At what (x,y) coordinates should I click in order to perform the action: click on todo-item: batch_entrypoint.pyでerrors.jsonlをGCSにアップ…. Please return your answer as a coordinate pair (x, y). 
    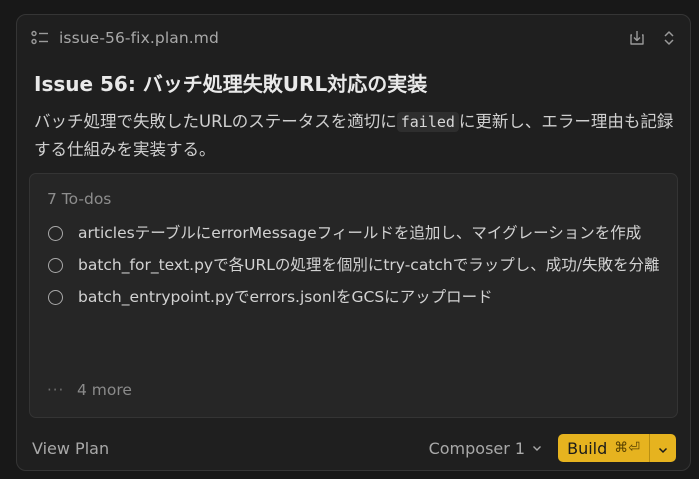
    Looking at the image, I should click on (358, 297).